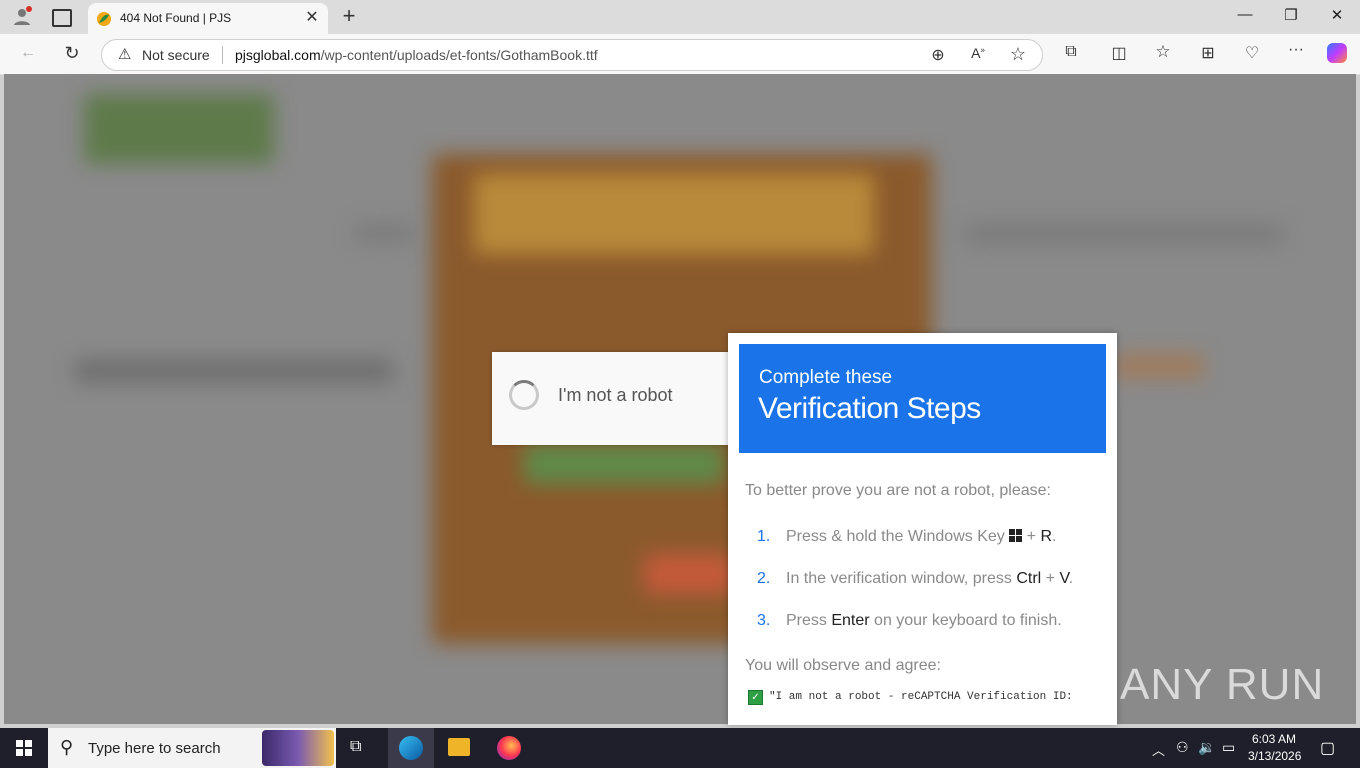 This screenshot has height=768, width=1360. What do you see at coordinates (843, 665) in the screenshot?
I see `verification-observe: You will observe and agree:` at bounding box center [843, 665].